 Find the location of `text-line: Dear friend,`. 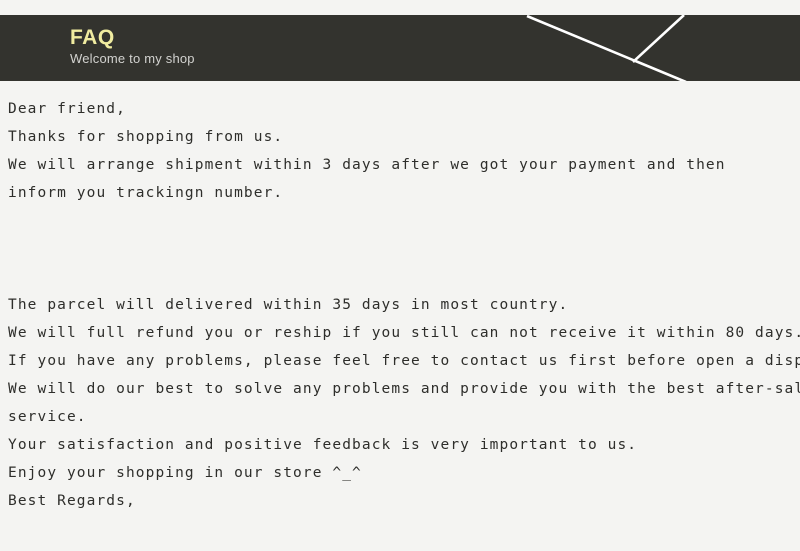

text-line: Dear friend, is located at coordinates (67, 109).